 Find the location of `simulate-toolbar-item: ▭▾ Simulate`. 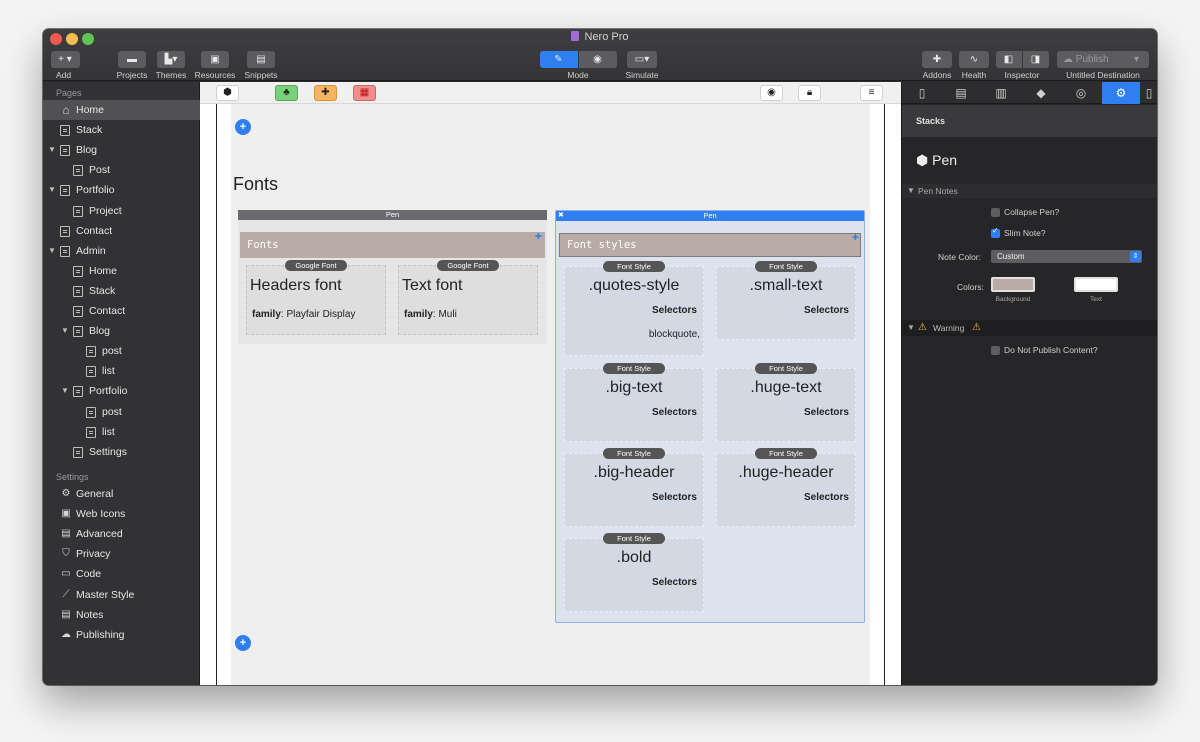

simulate-toolbar-item: ▭▾ Simulate is located at coordinates (642, 64).